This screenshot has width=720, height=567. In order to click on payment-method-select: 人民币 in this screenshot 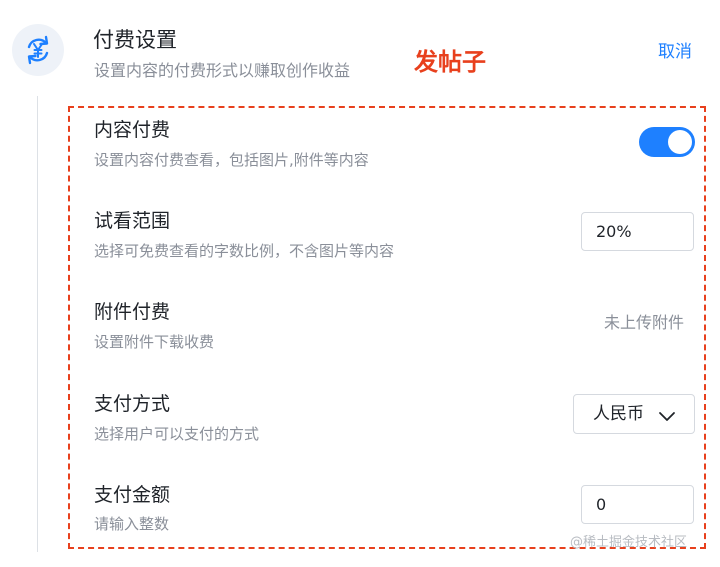, I will do `click(634, 414)`.